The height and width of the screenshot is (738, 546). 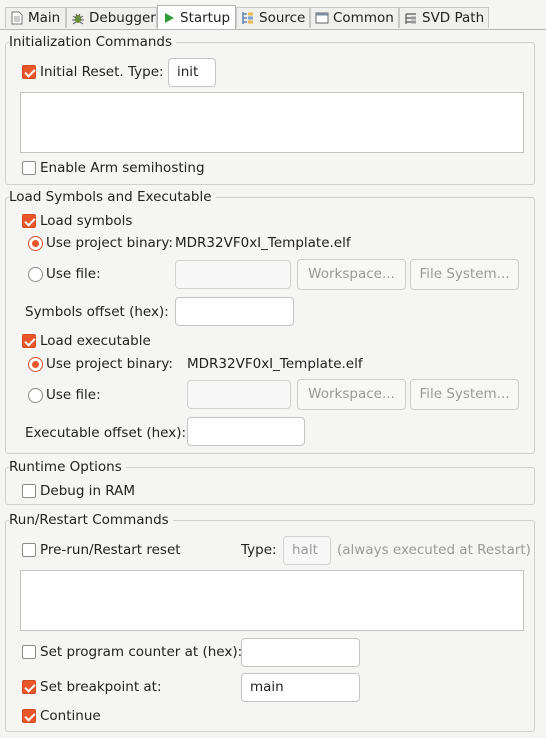 What do you see at coordinates (95, 341) in the screenshot?
I see `load-executable-label: Load executable` at bounding box center [95, 341].